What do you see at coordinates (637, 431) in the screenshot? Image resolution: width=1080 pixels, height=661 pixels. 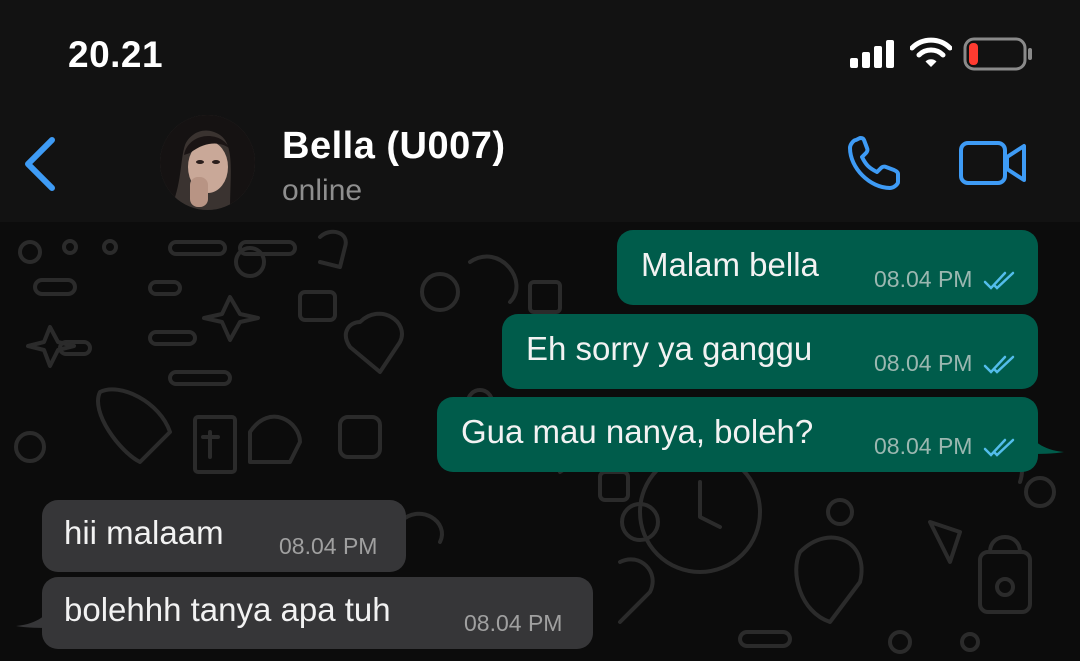 I see `message-text: Gua mau nanya, boleh?` at bounding box center [637, 431].